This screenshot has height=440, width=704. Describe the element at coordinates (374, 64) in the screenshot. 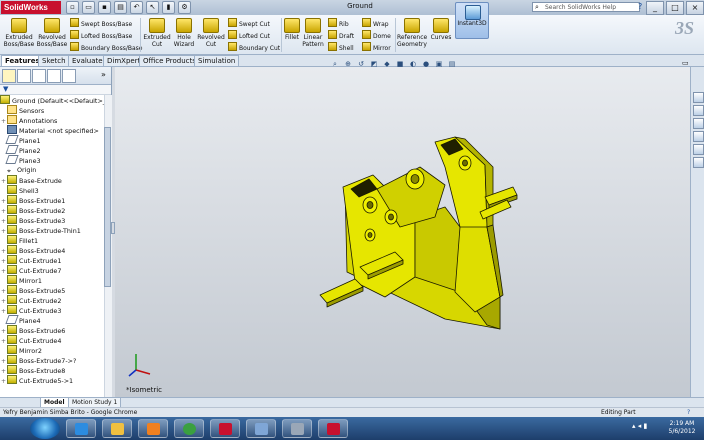

I see `section-view-icon: ◩` at that location.